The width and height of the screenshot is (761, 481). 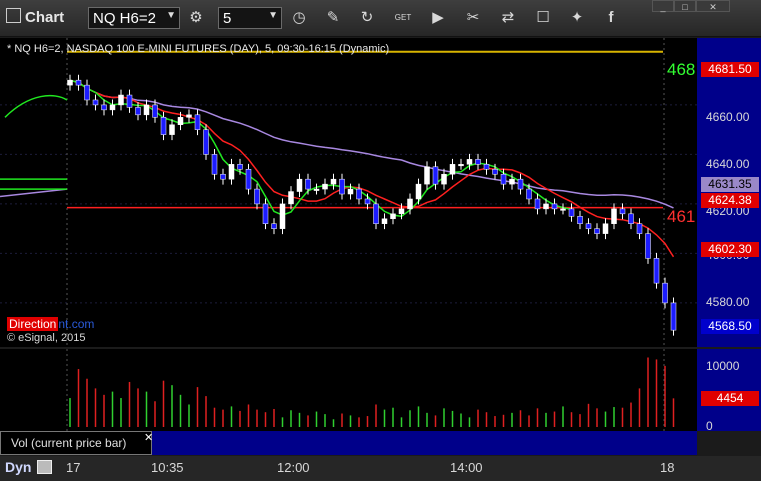 What do you see at coordinates (730, 200) in the screenshot?
I see `price-tag-red-avg: 4624.38` at bounding box center [730, 200].